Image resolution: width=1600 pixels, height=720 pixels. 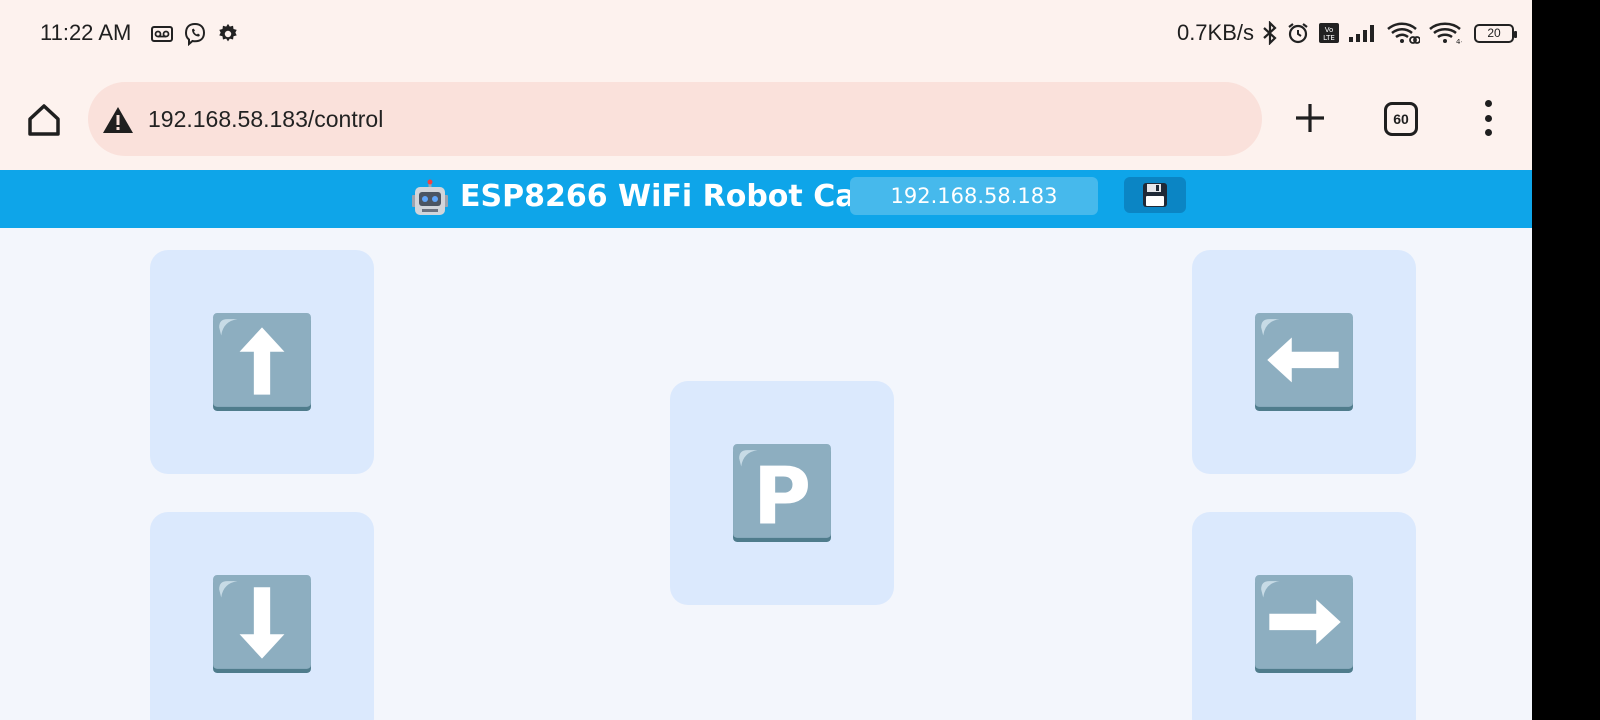 I want to click on svg-text: LTE, so click(x=1329, y=38).